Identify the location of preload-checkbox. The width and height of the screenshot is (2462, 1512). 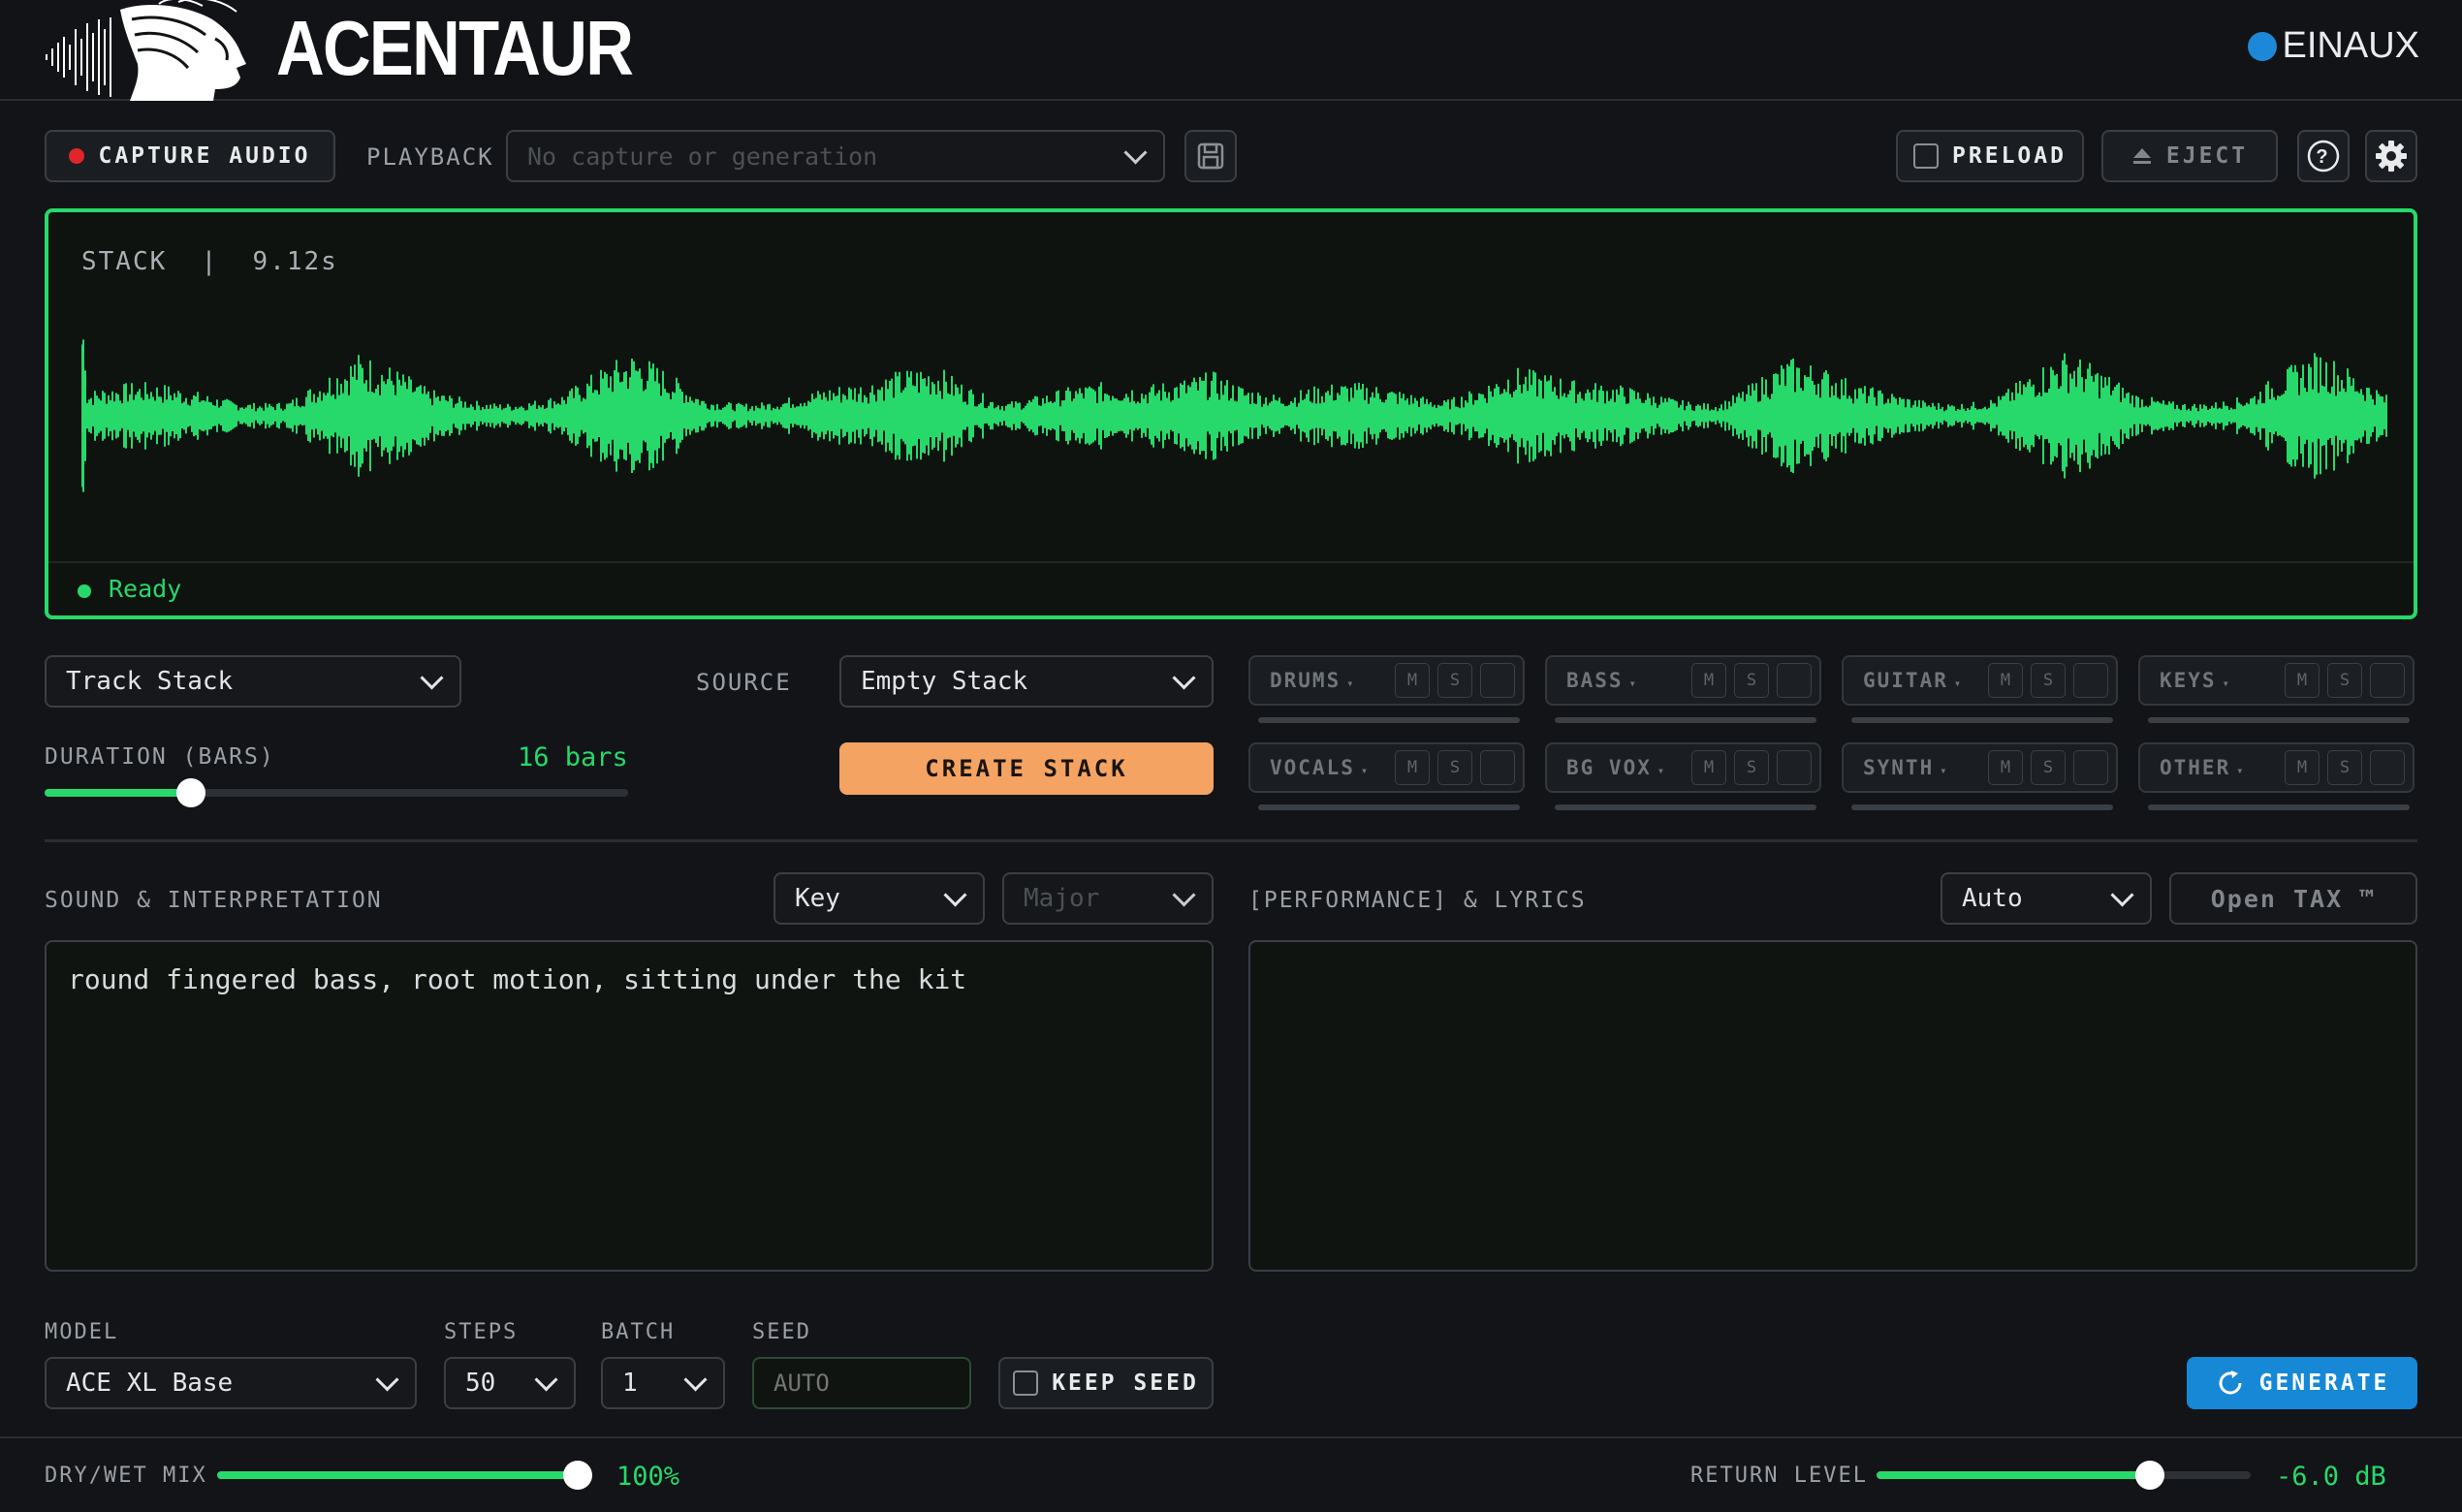
(1926, 156).